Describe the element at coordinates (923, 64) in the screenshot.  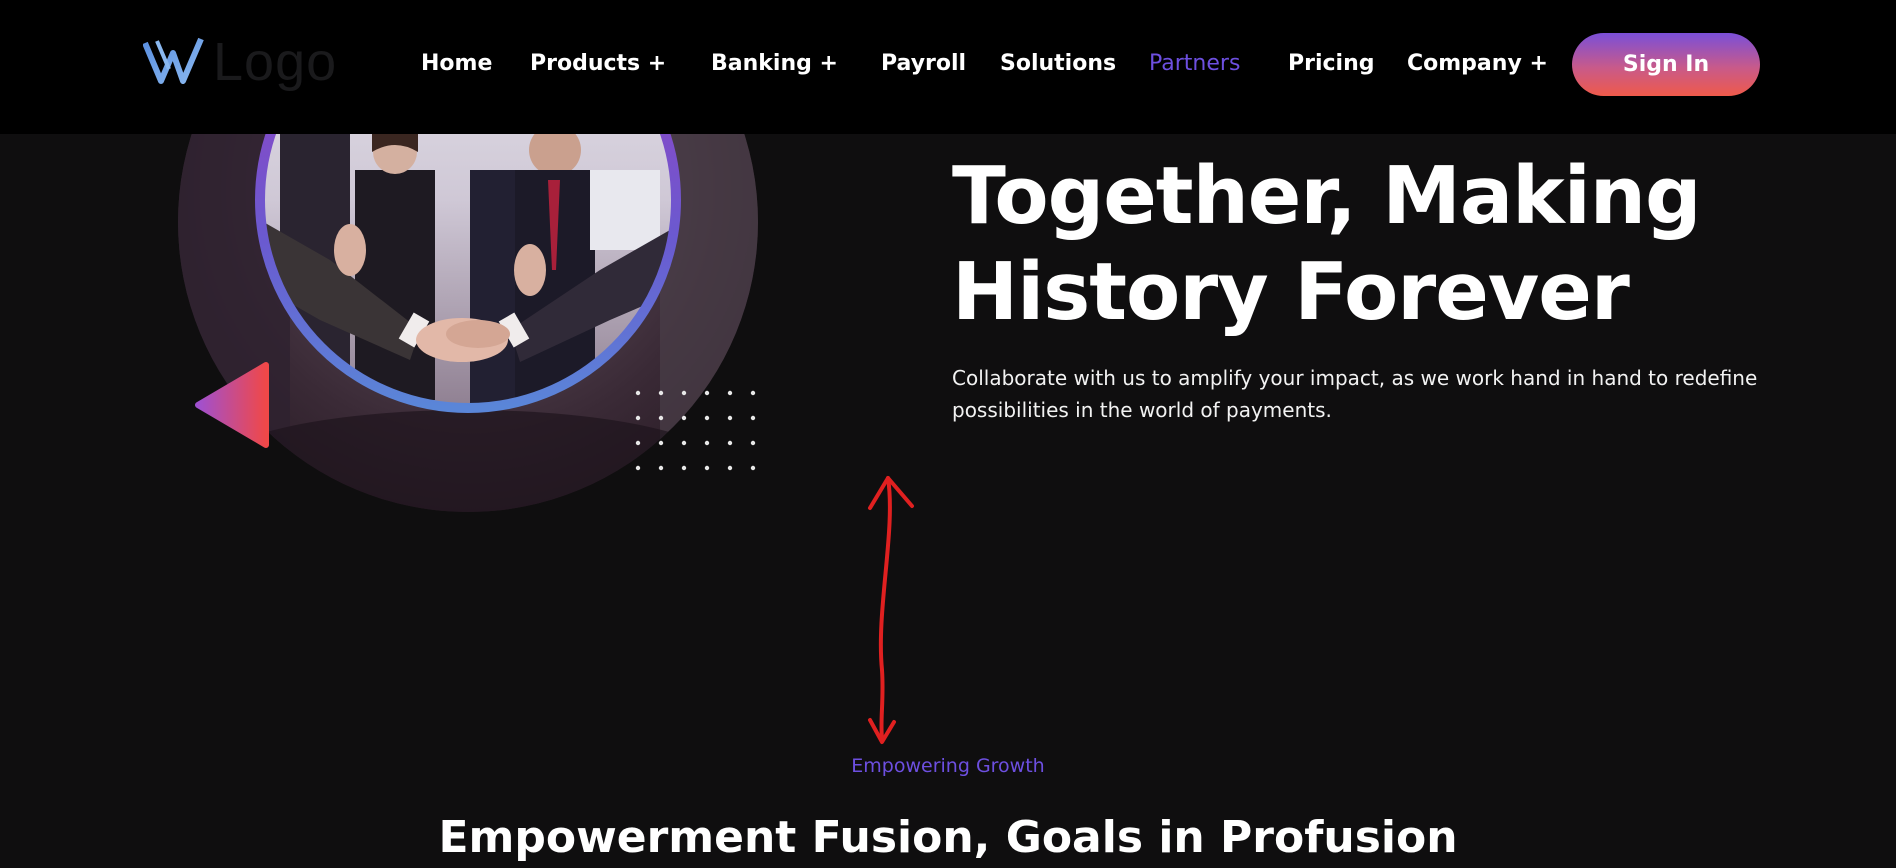
I see `nav-payroll: Payroll` at that location.